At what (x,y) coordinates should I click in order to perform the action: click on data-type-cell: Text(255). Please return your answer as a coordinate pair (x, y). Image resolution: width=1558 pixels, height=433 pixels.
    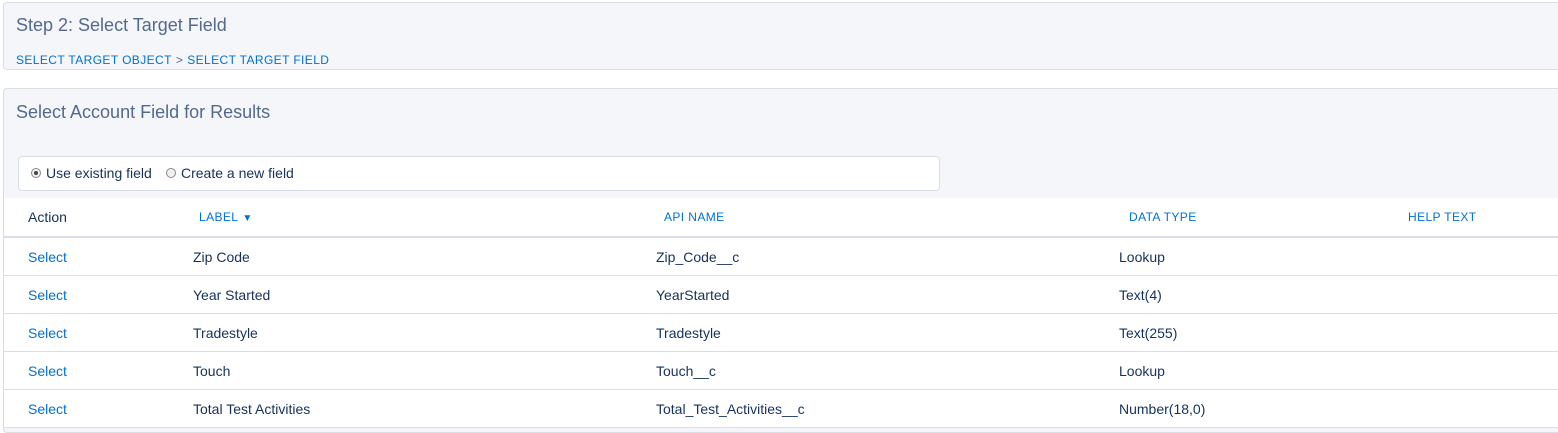
    Looking at the image, I should click on (1258, 332).